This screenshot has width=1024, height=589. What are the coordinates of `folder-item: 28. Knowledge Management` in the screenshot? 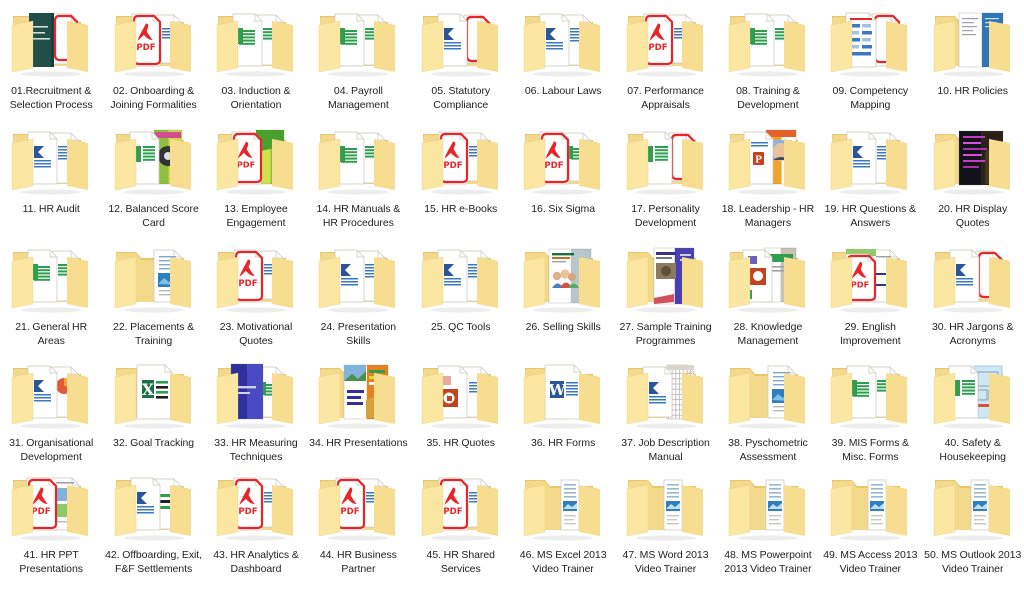 It's located at (768, 294).